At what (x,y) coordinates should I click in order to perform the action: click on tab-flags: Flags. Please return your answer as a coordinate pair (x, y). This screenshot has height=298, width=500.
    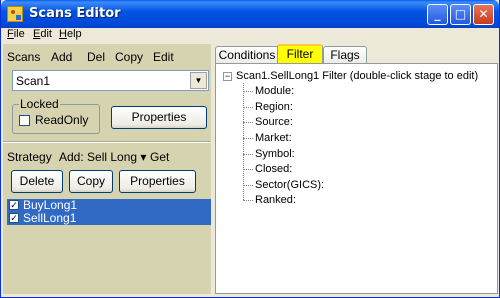
    Looking at the image, I should click on (345, 55).